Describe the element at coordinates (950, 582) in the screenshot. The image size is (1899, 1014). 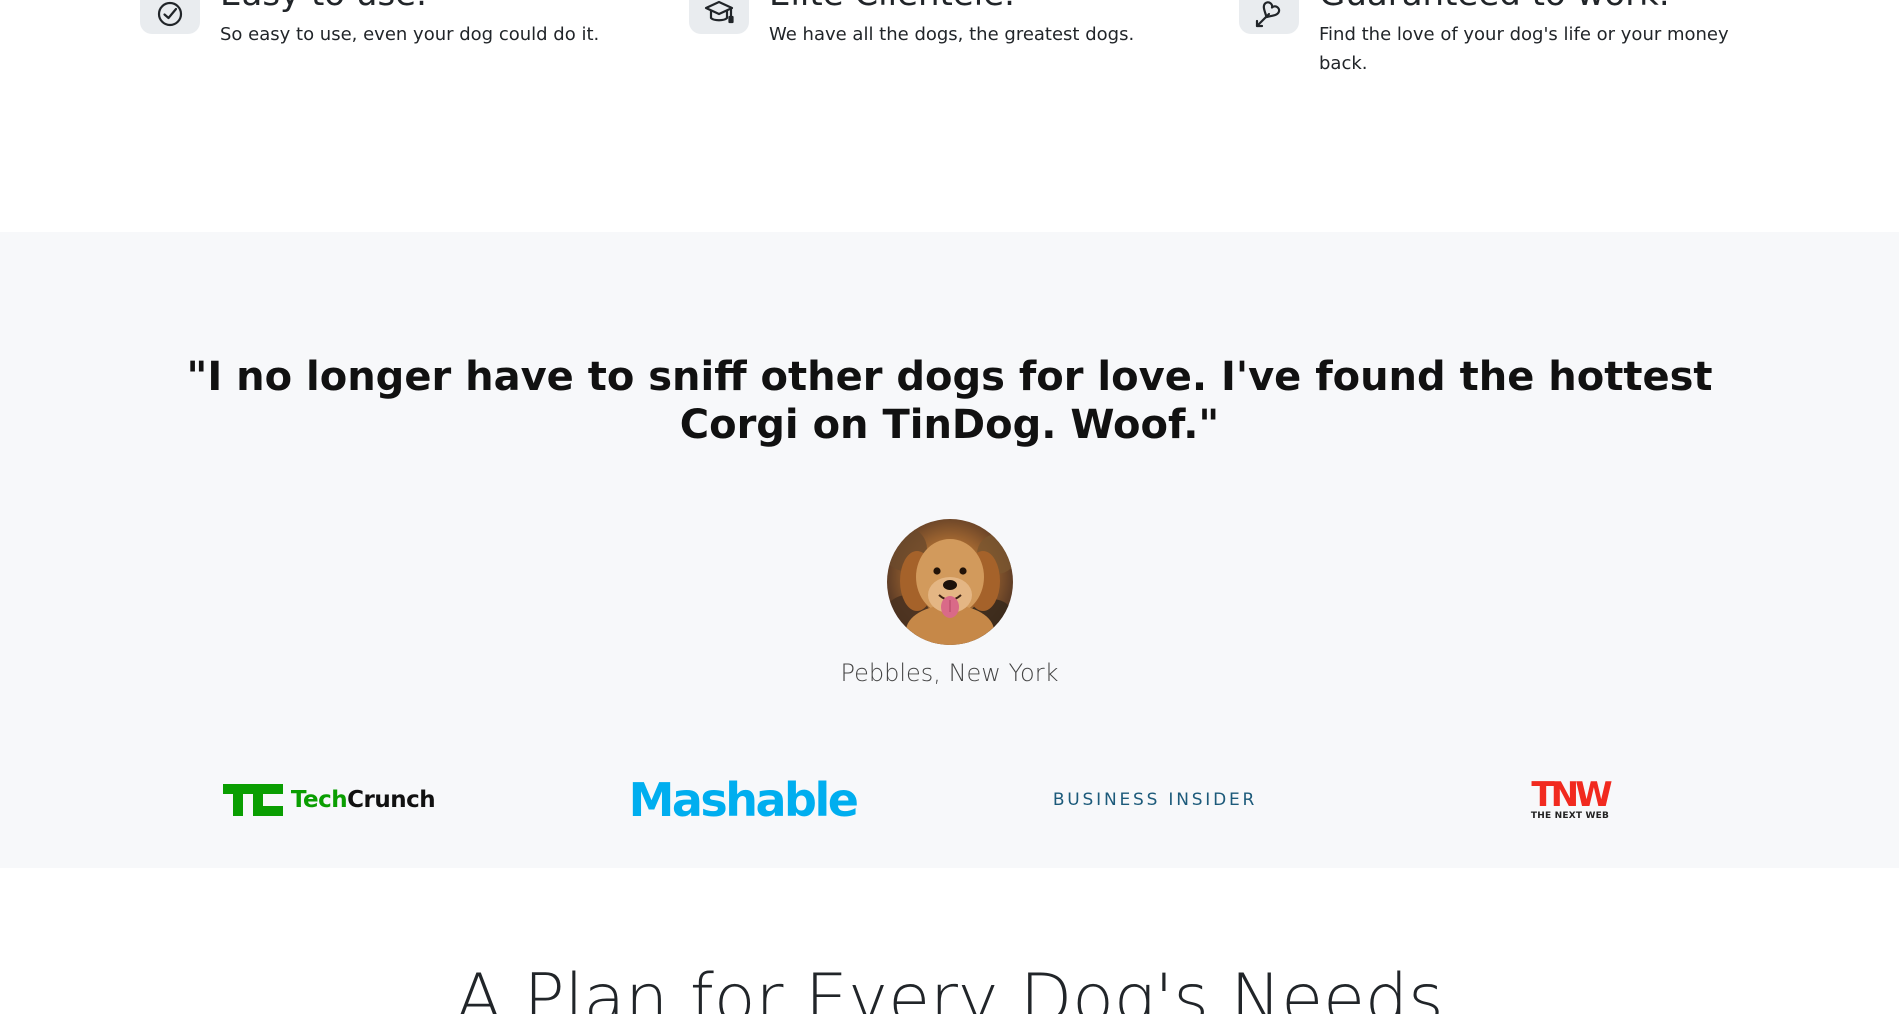
I see `dog-avatar` at that location.